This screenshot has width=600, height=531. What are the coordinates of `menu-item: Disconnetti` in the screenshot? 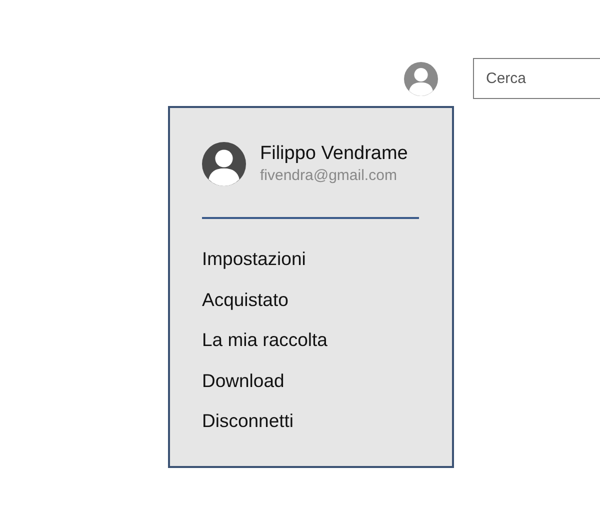 It's located at (248, 421).